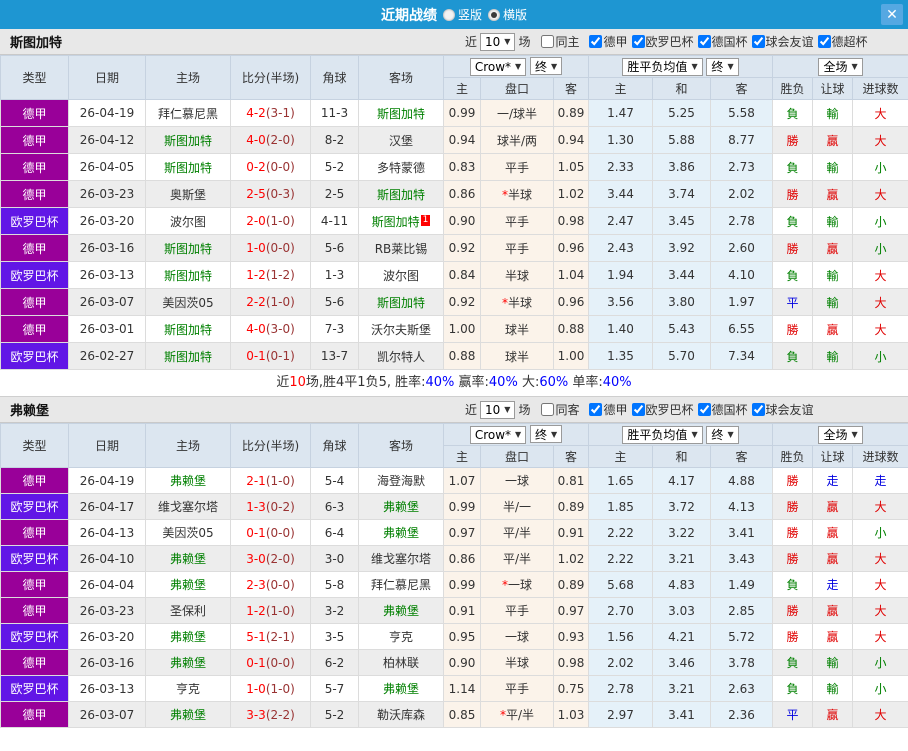  Describe the element at coordinates (107, 329) in the screenshot. I see `match-date: 26-03-01` at that location.